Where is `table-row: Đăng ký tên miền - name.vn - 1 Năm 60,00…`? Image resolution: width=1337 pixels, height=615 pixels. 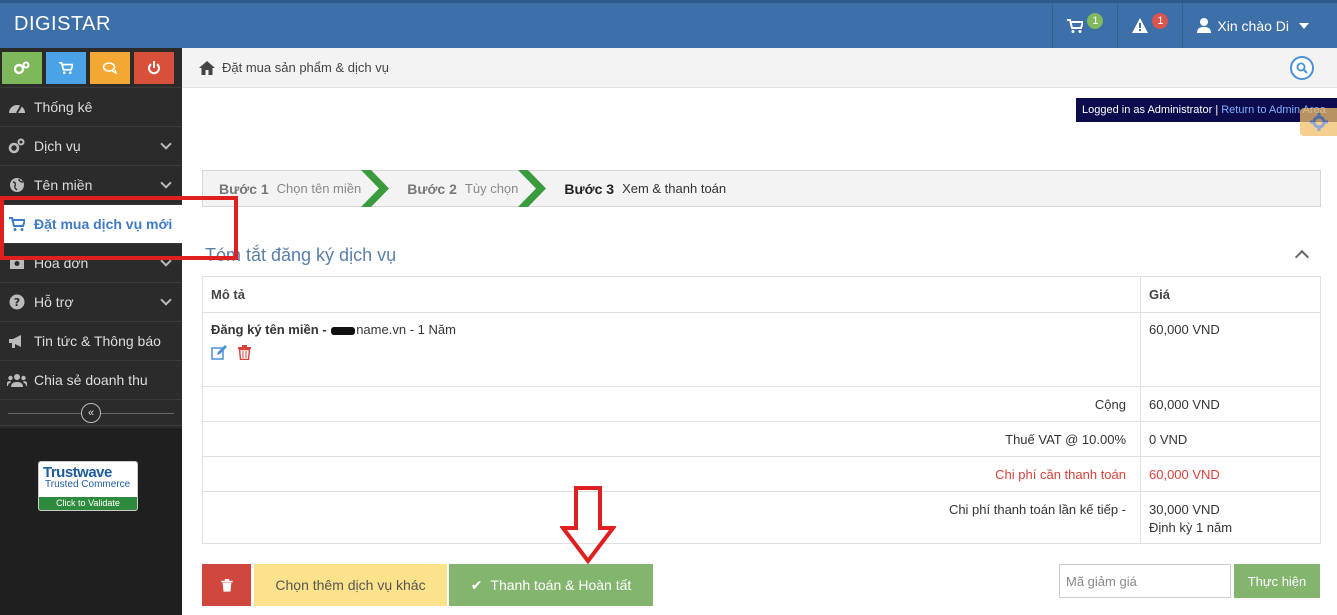
table-row: Đăng ký tên miền - name.vn - 1 Năm 60,00… is located at coordinates (761, 349).